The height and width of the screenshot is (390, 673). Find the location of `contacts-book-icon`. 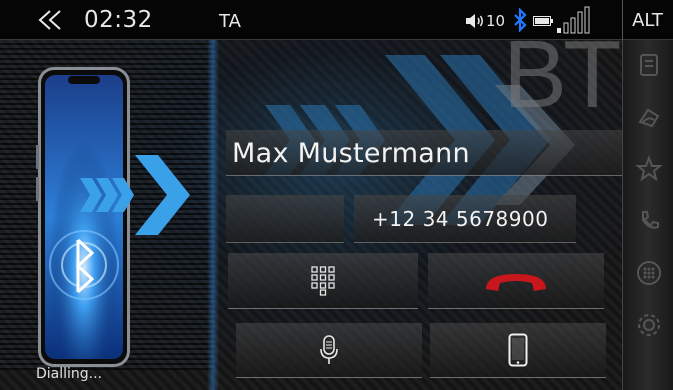

contacts-book-icon is located at coordinates (649, 65).